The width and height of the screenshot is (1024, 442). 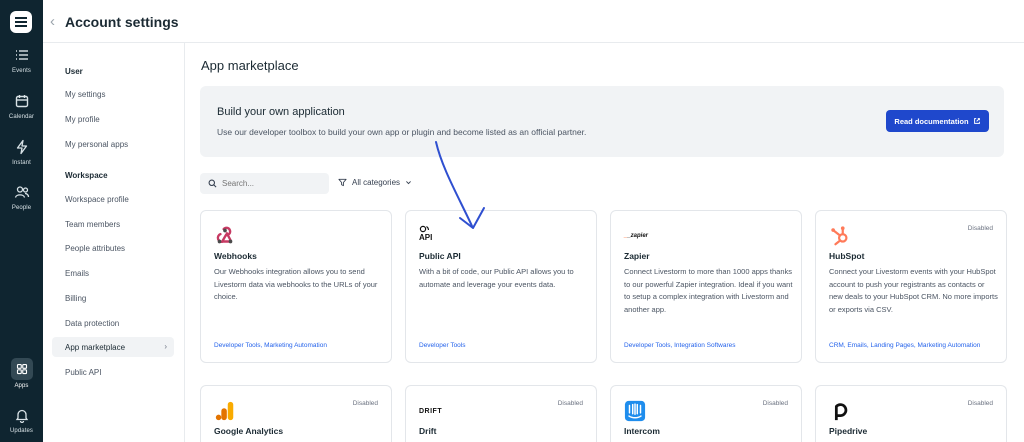 What do you see at coordinates (21, 386) in the screenshot?
I see `rail-label-apps: Apps` at bounding box center [21, 386].